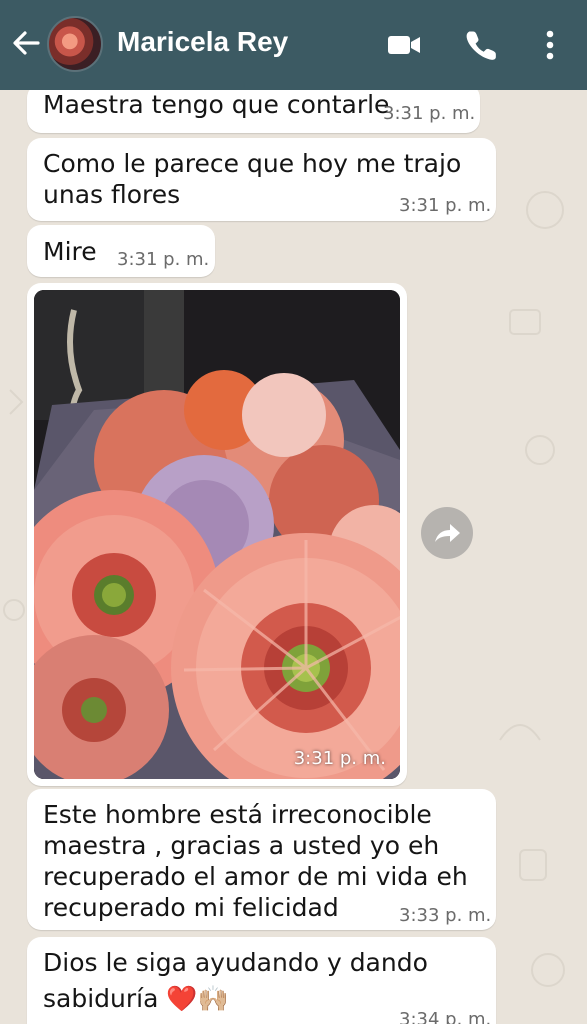 The width and height of the screenshot is (587, 1024). Describe the element at coordinates (252, 163) in the screenshot. I see `message-text: Como le parece que hoy me trajo` at that location.